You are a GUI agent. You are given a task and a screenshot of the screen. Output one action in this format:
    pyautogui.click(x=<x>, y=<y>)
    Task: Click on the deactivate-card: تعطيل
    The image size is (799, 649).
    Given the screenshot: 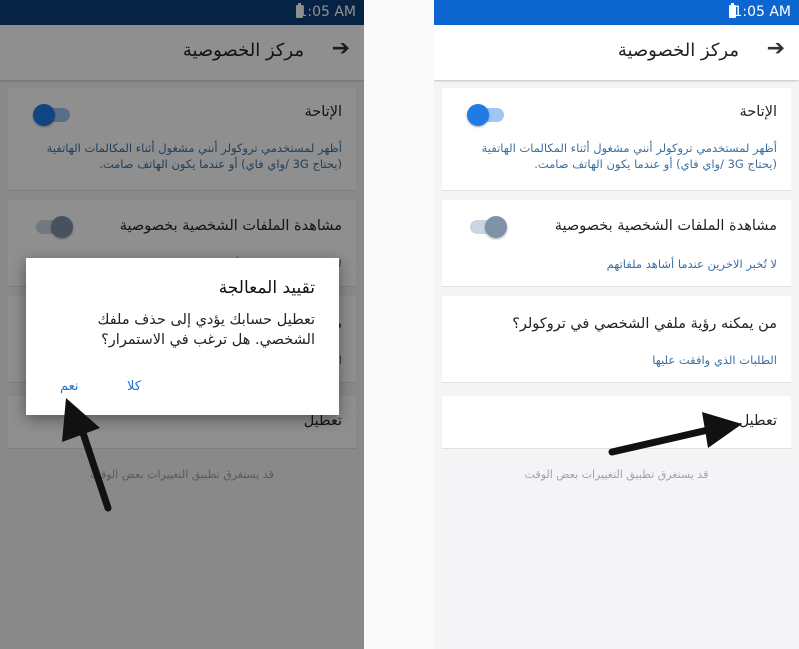 What is the action you would take?
    pyautogui.click(x=616, y=422)
    